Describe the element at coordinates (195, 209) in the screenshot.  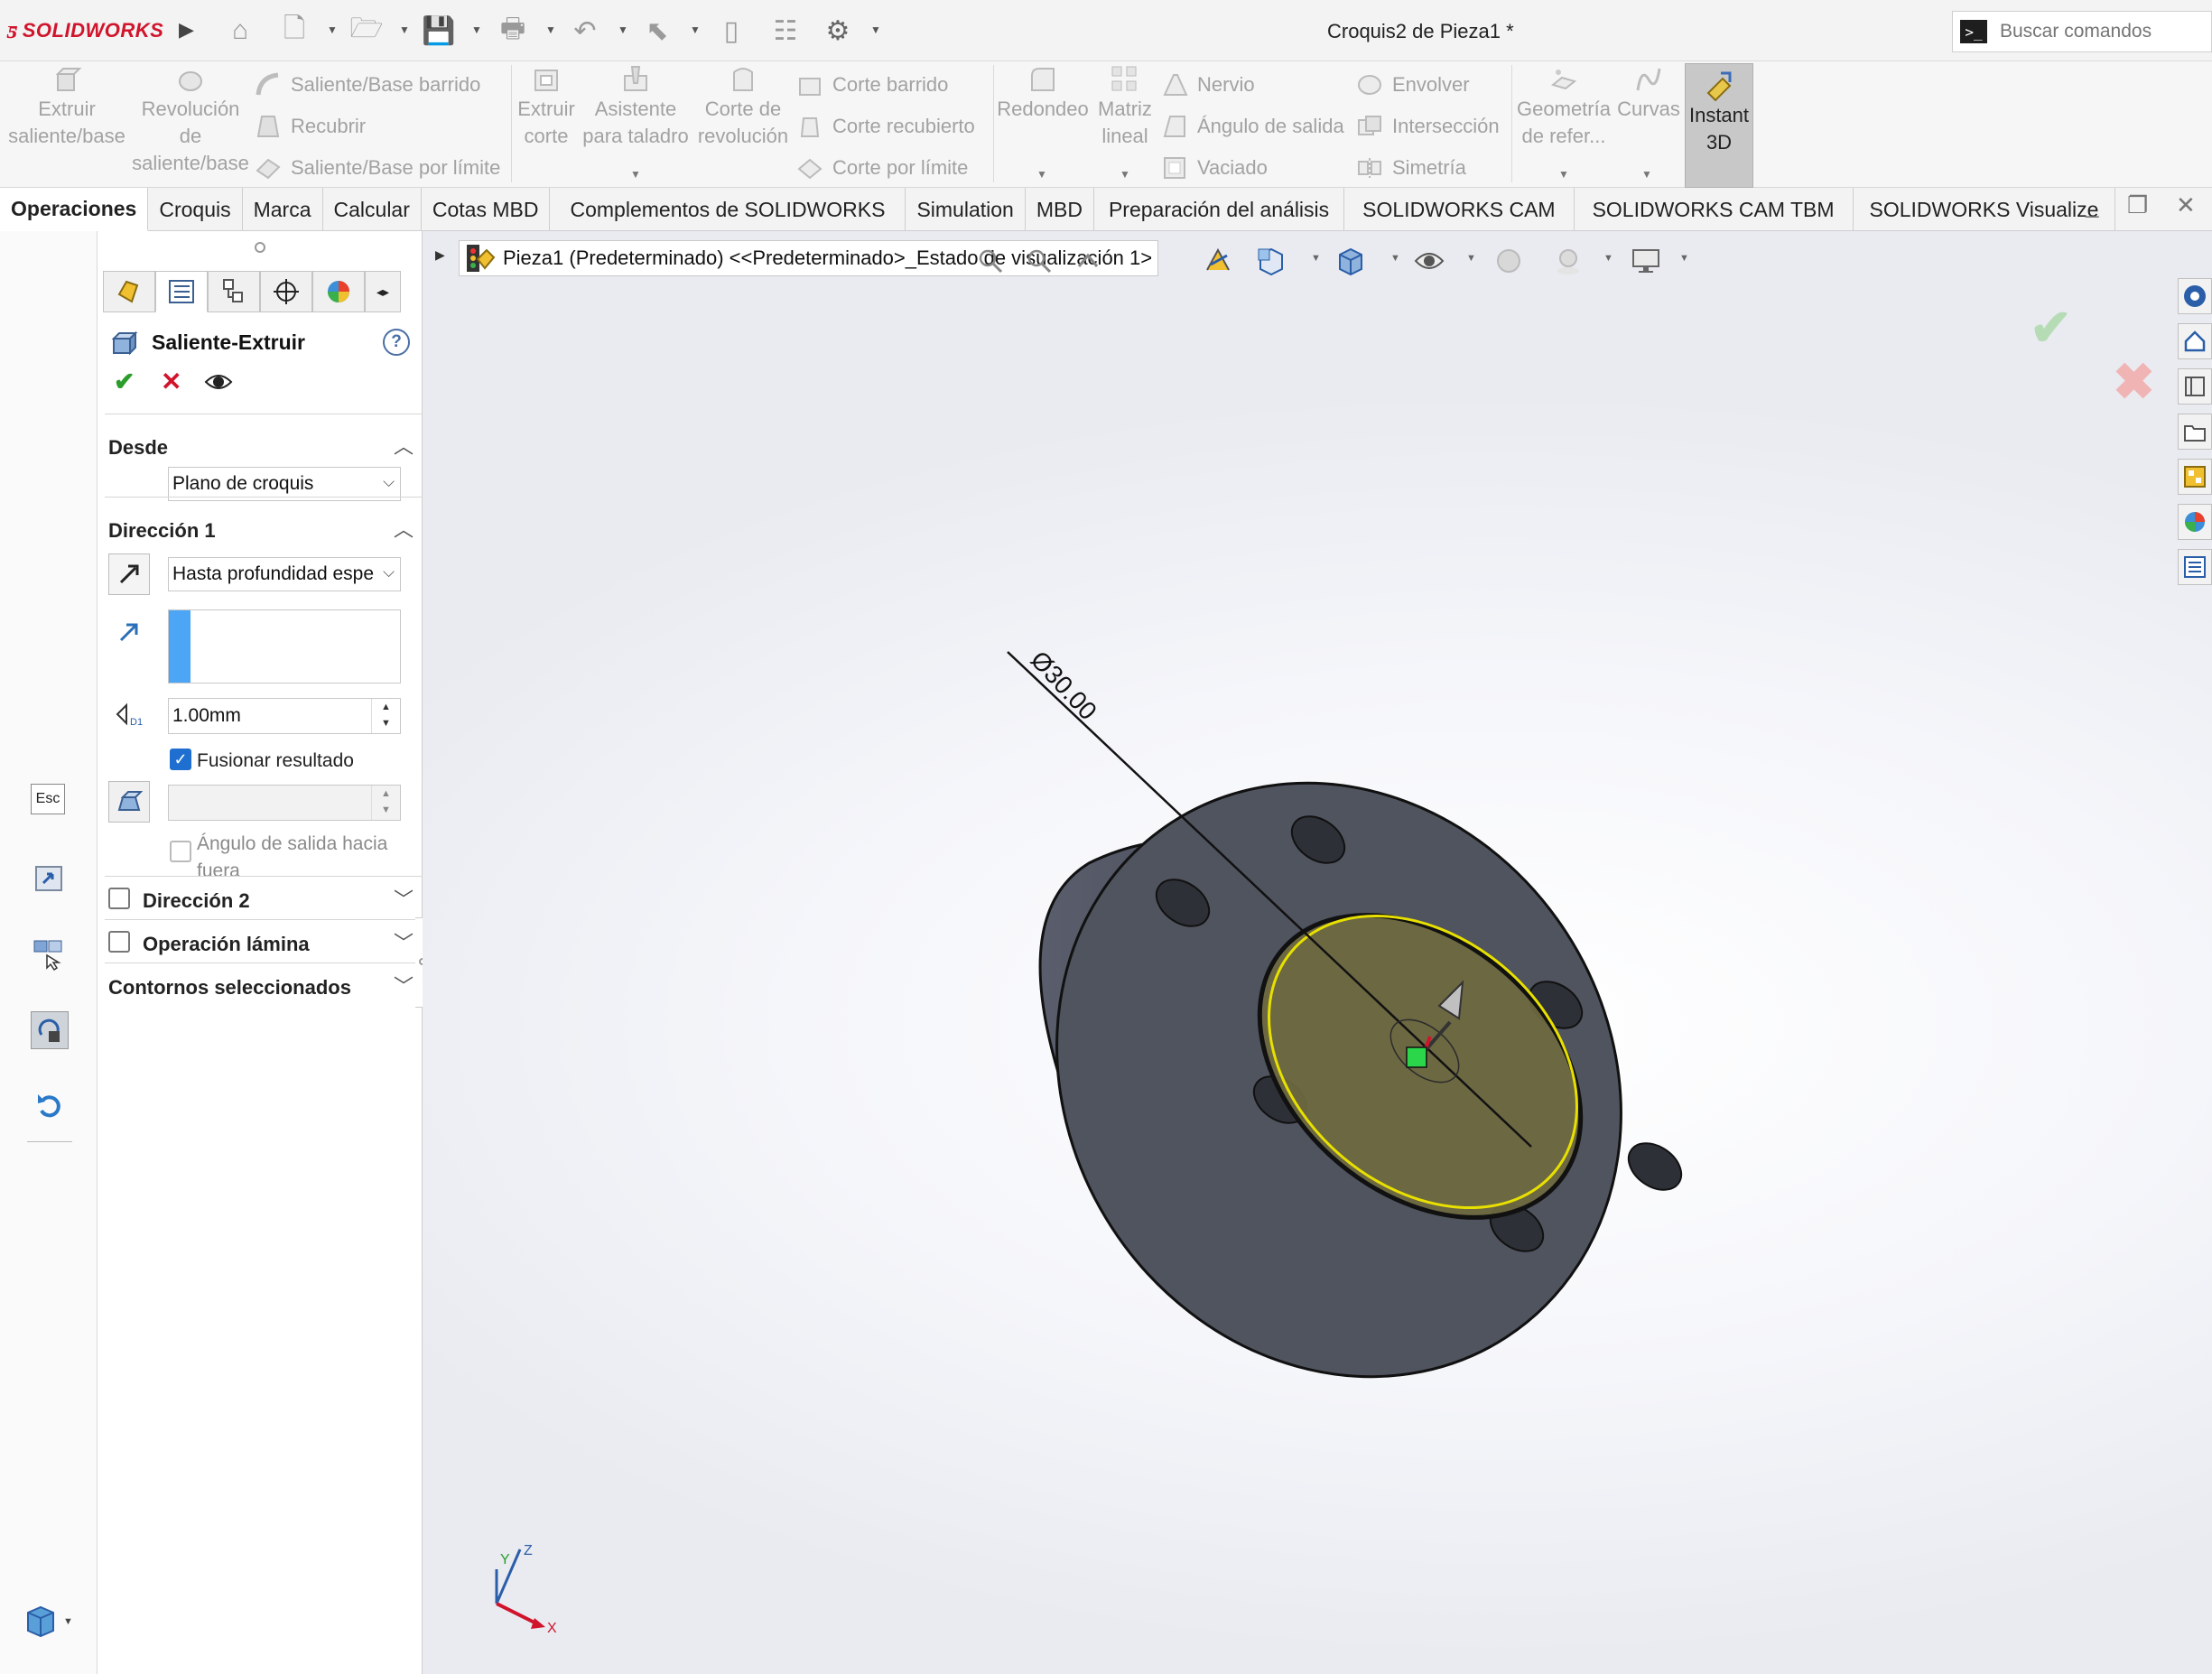
I see `tab-croquis: Croquis` at that location.